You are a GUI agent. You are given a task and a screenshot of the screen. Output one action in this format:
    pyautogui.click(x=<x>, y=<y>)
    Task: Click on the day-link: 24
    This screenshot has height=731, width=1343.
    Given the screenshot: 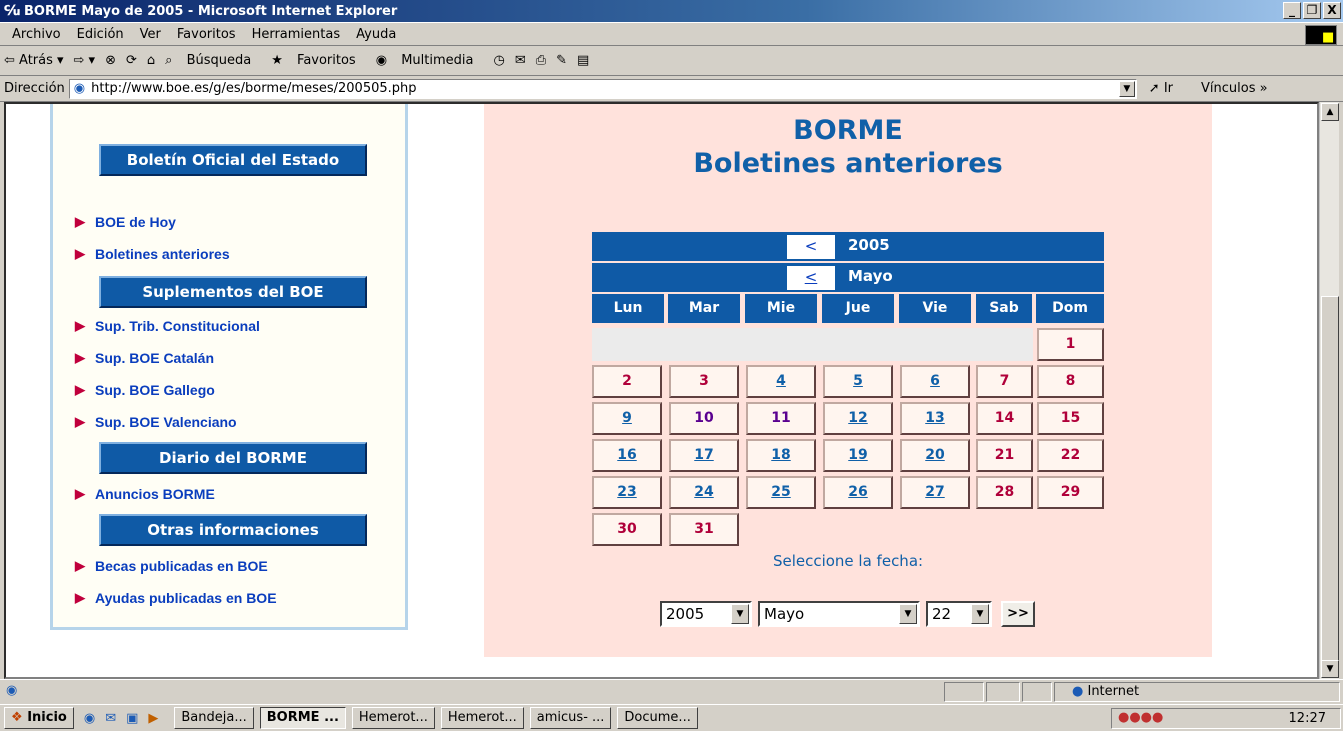 What is the action you would take?
    pyautogui.click(x=704, y=492)
    